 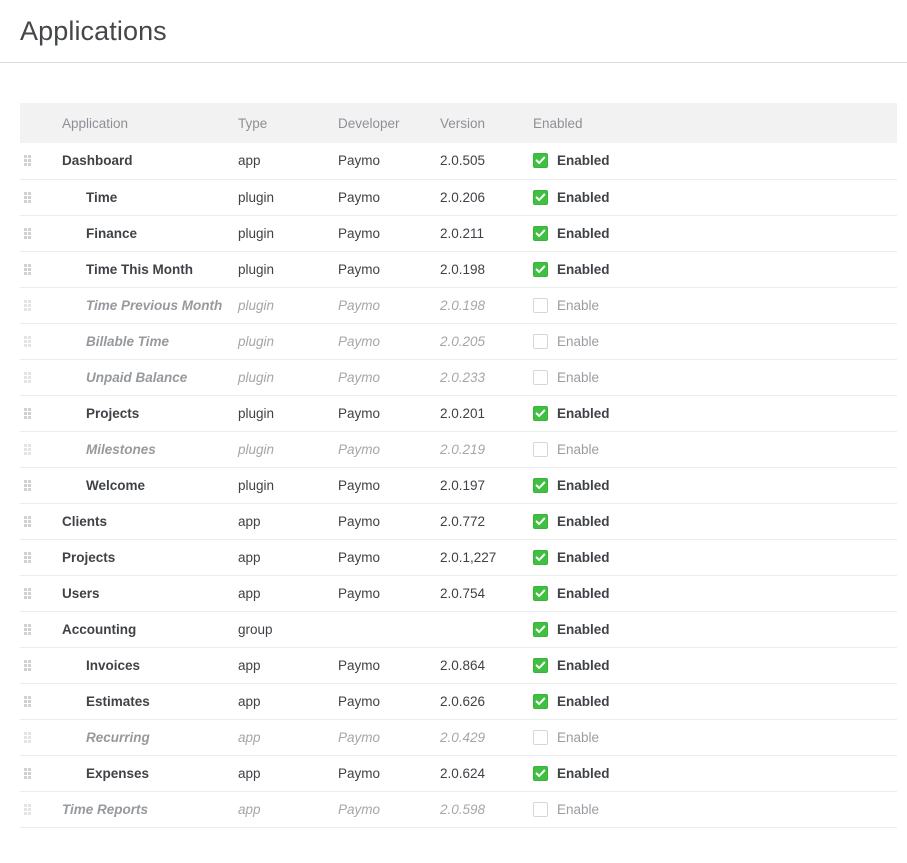 I want to click on table-row: Billable Time plugin Paymo 2.0.205 Enable, so click(x=458, y=341).